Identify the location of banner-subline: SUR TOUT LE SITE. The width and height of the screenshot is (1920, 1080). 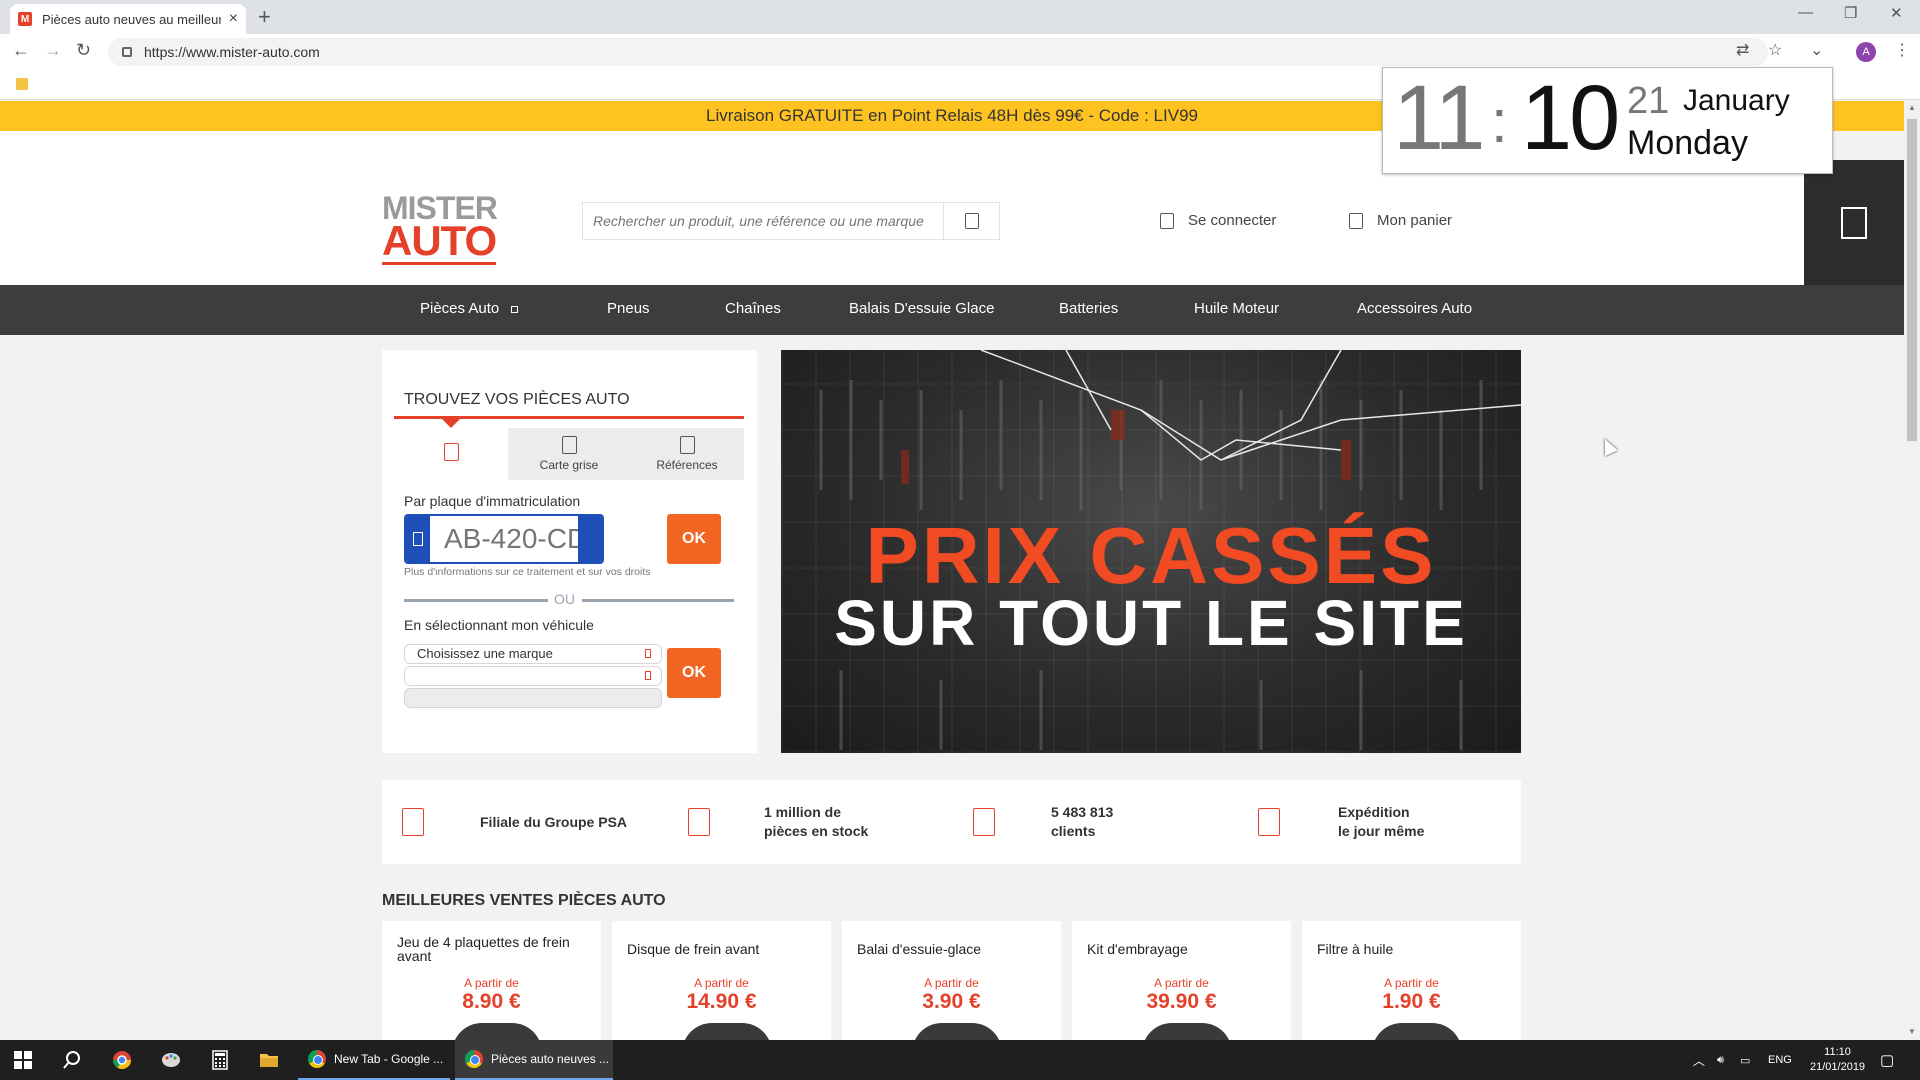
(1151, 623).